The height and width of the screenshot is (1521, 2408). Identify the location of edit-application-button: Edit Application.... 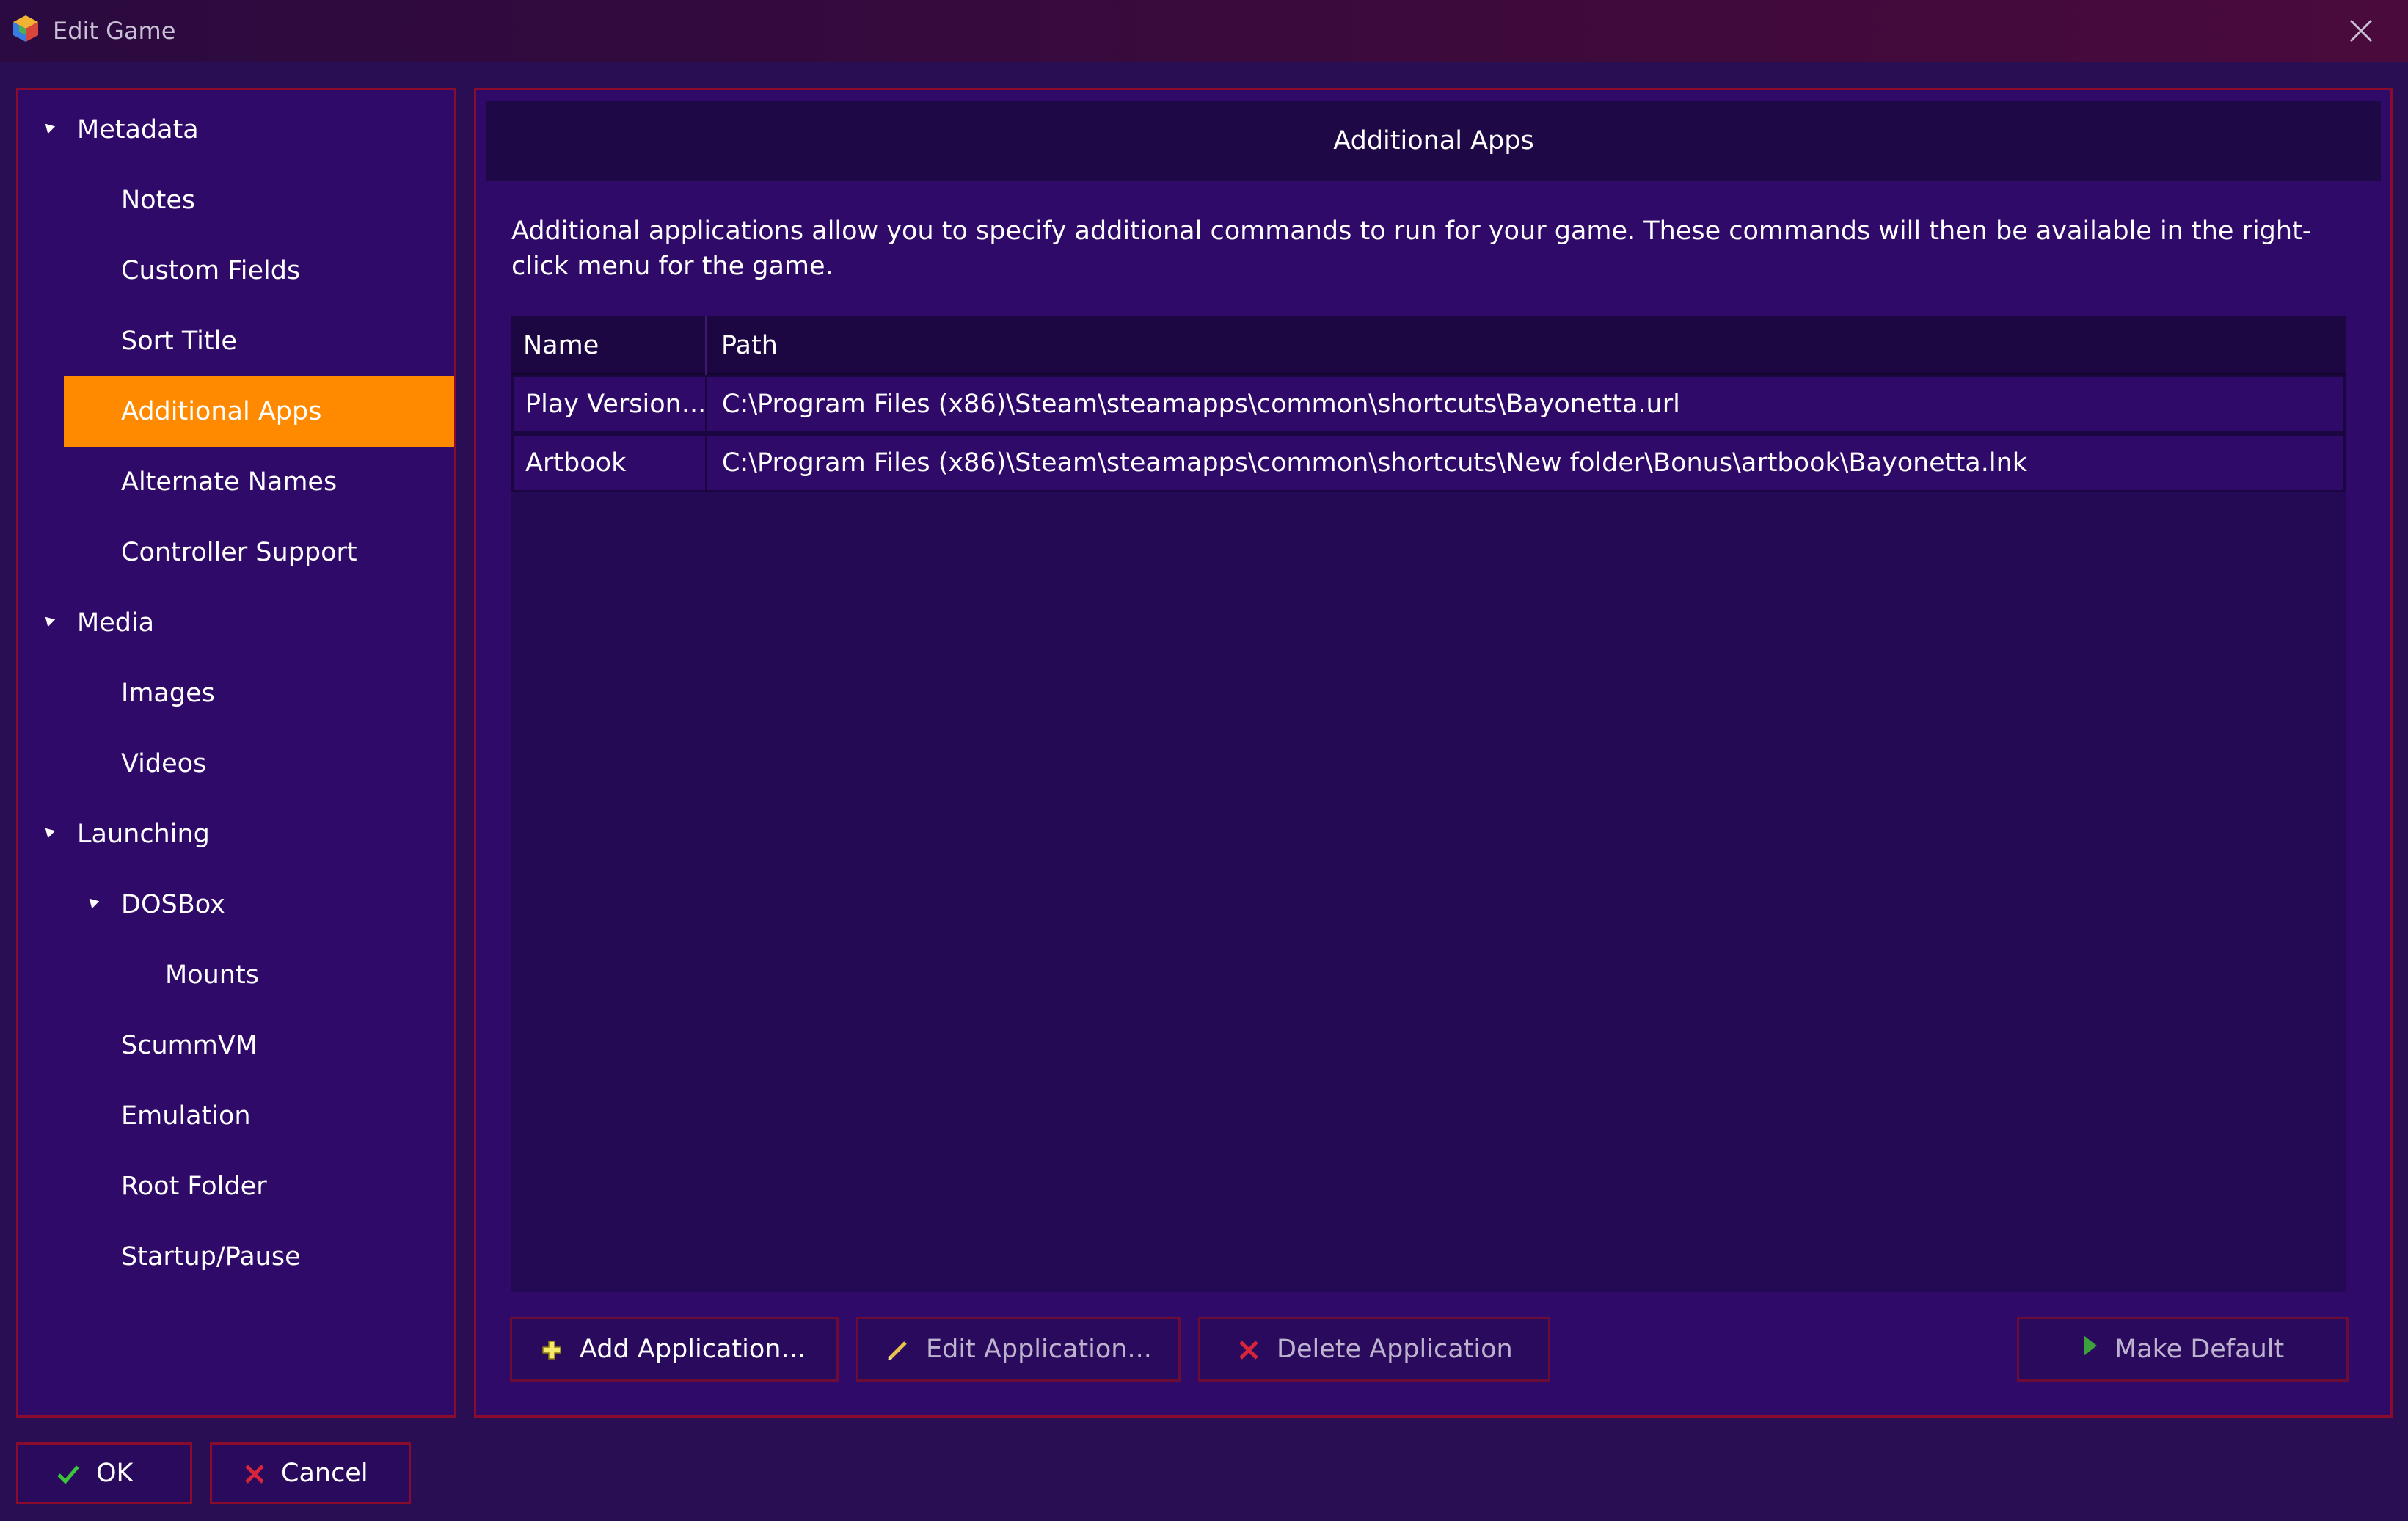
(1018, 1349).